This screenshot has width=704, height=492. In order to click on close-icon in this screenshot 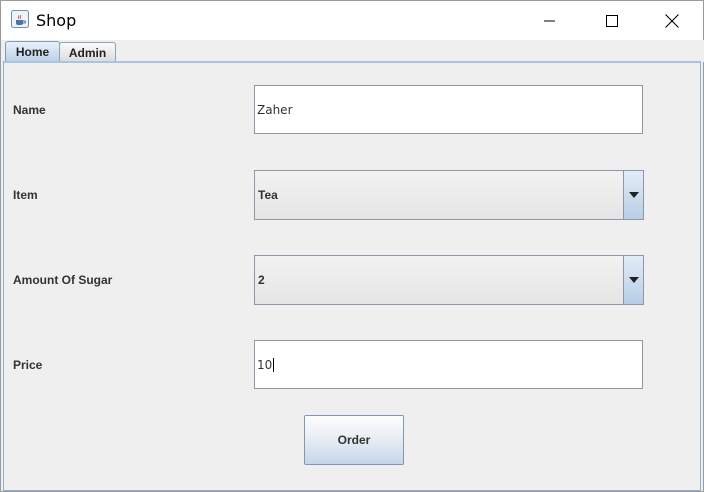, I will do `click(672, 20)`.